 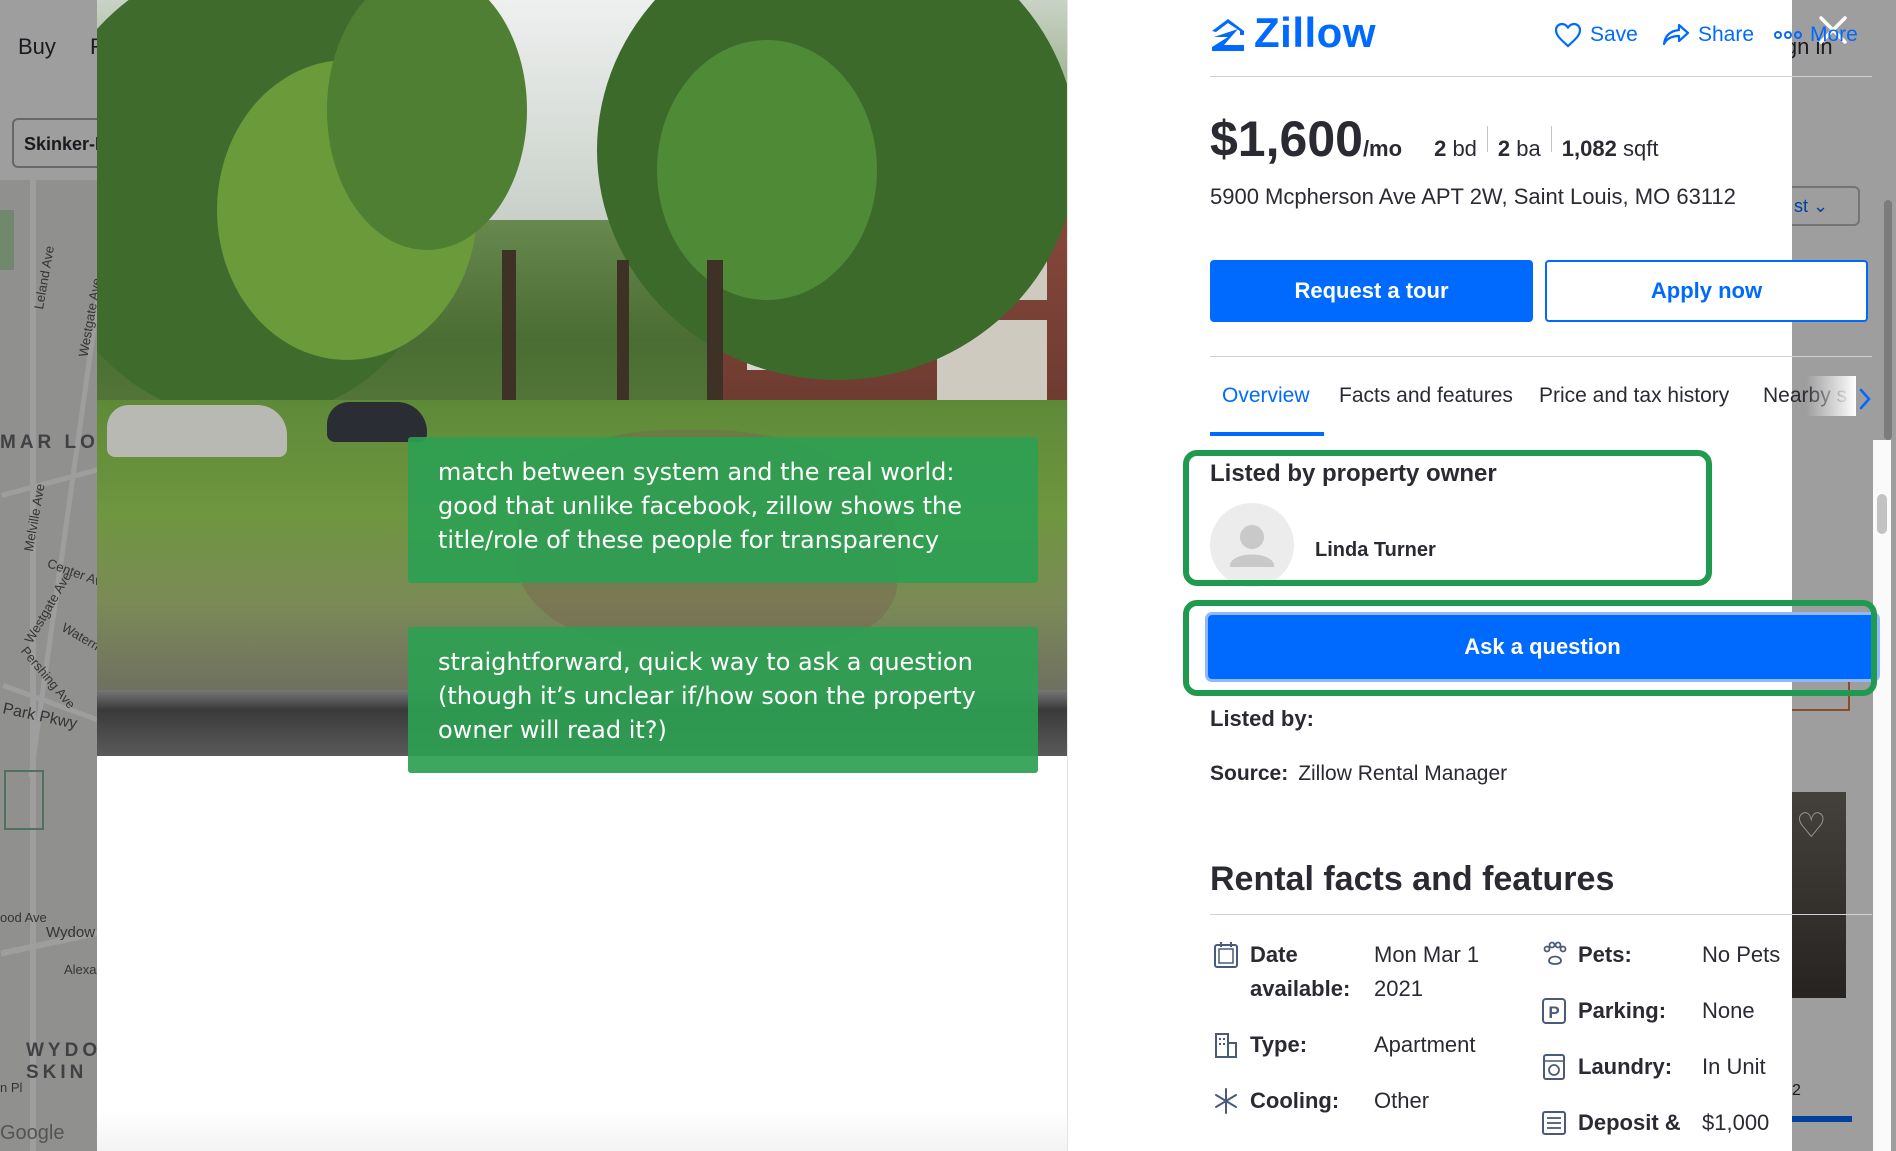 I want to click on fact-label: Deposit &, so click(x=1629, y=1122).